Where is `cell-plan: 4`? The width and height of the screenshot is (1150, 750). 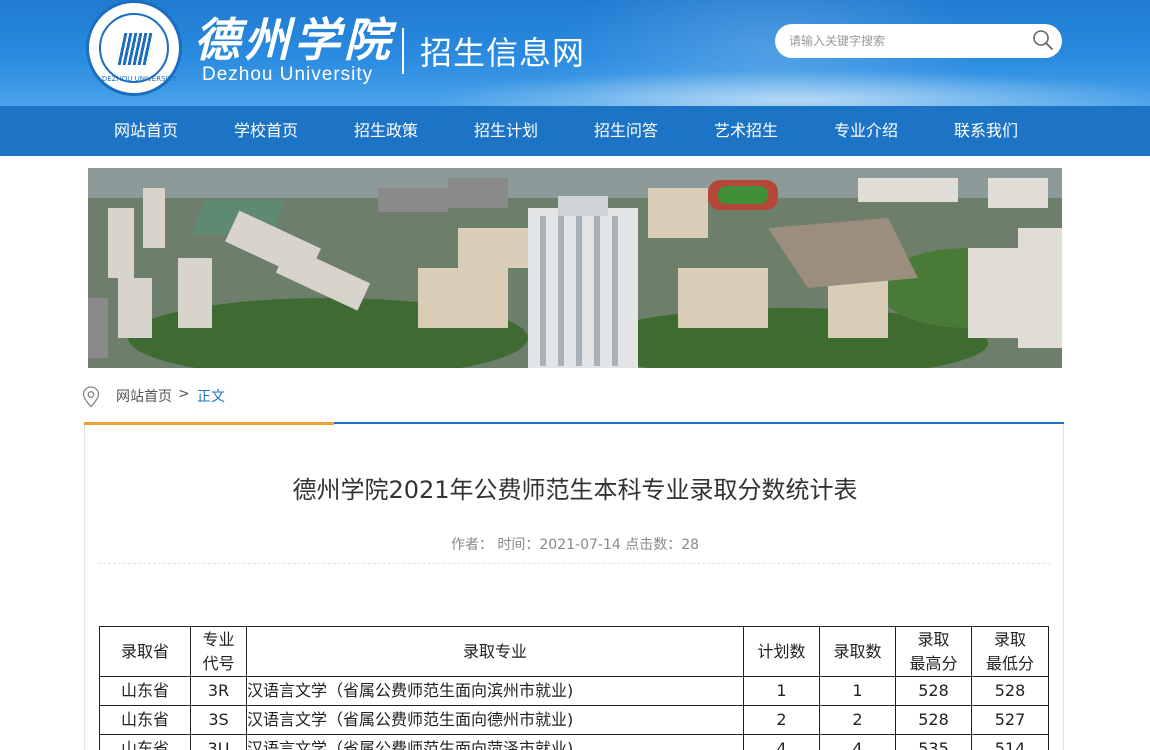 cell-plan: 4 is located at coordinates (781, 742).